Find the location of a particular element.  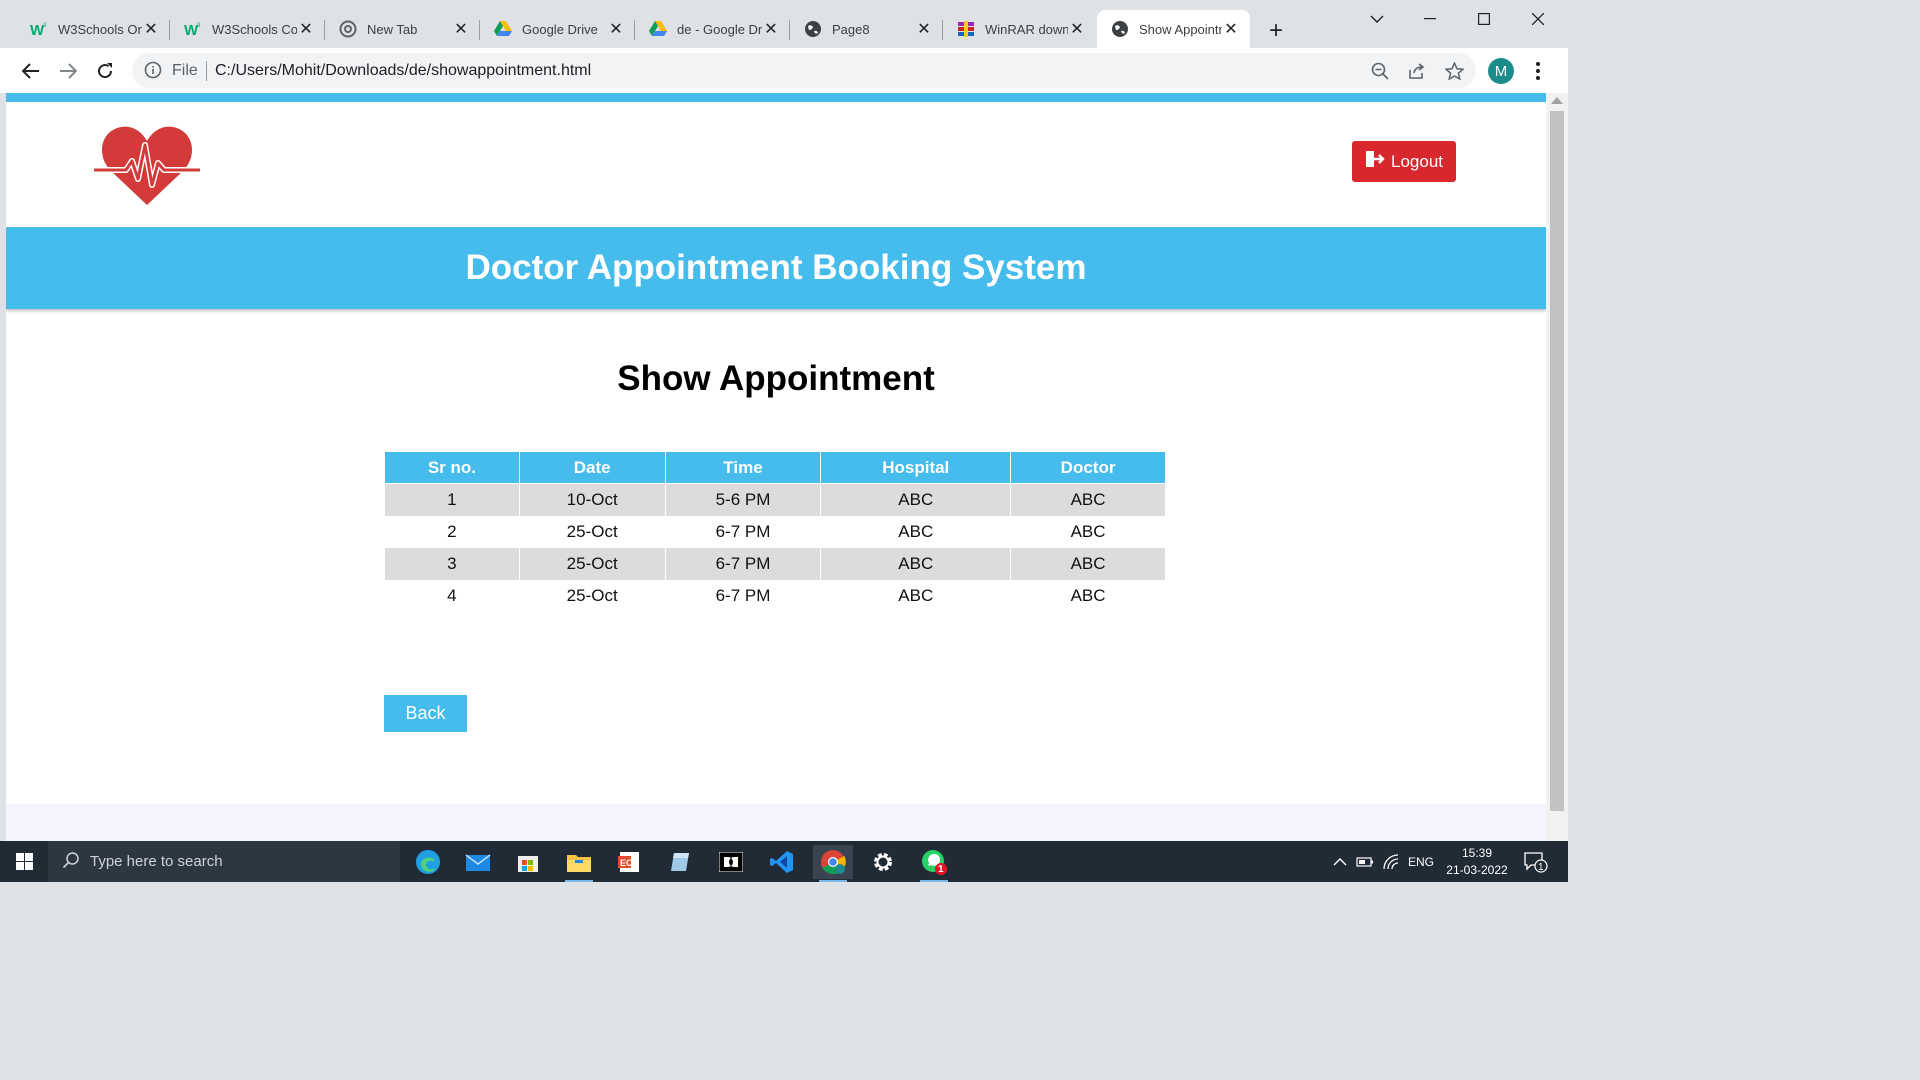

tab-title: Google Drive is located at coordinates (560, 29).